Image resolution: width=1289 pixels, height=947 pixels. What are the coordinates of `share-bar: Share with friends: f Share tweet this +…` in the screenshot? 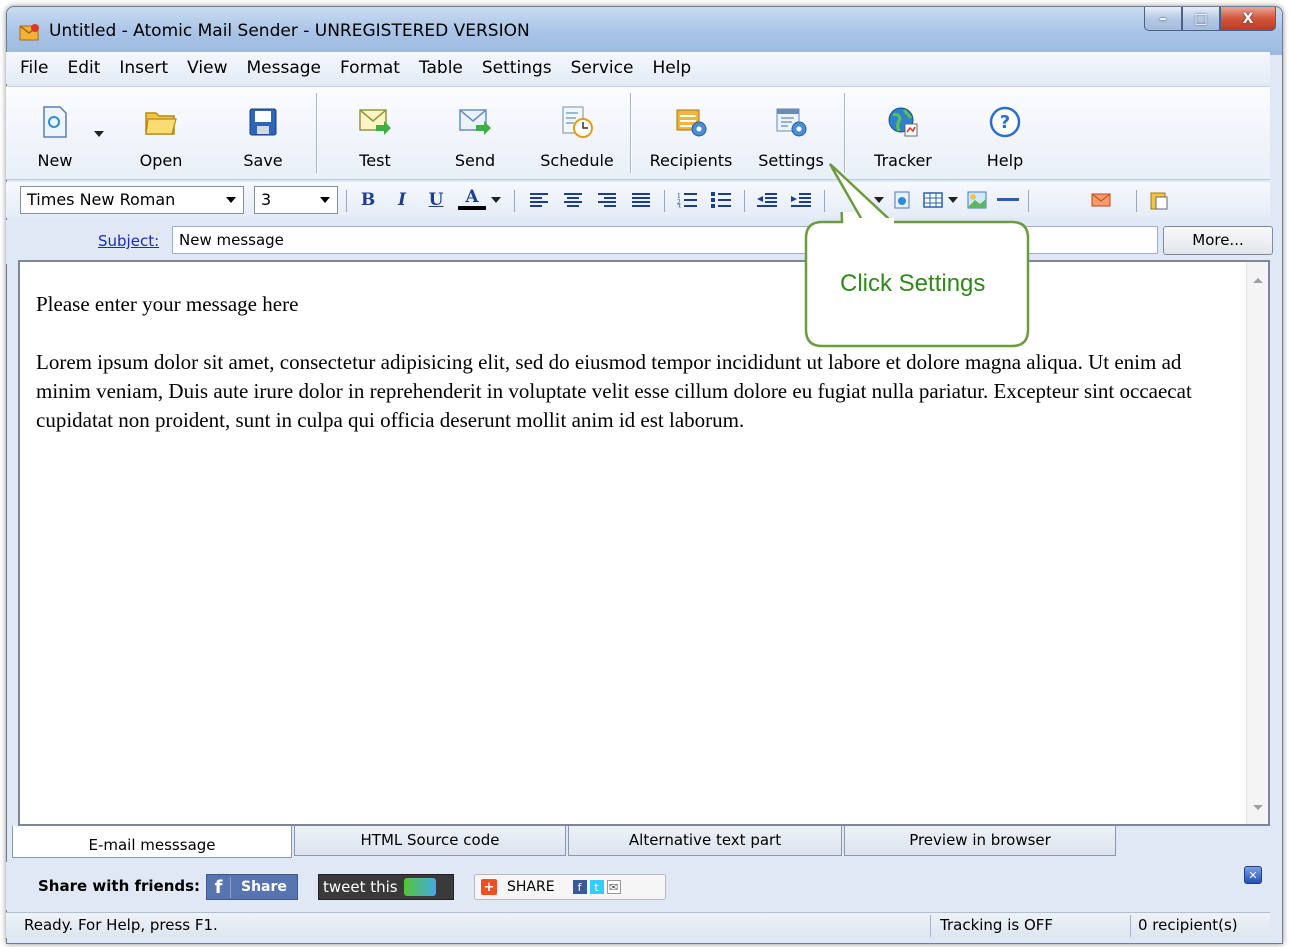 It's located at (638, 886).